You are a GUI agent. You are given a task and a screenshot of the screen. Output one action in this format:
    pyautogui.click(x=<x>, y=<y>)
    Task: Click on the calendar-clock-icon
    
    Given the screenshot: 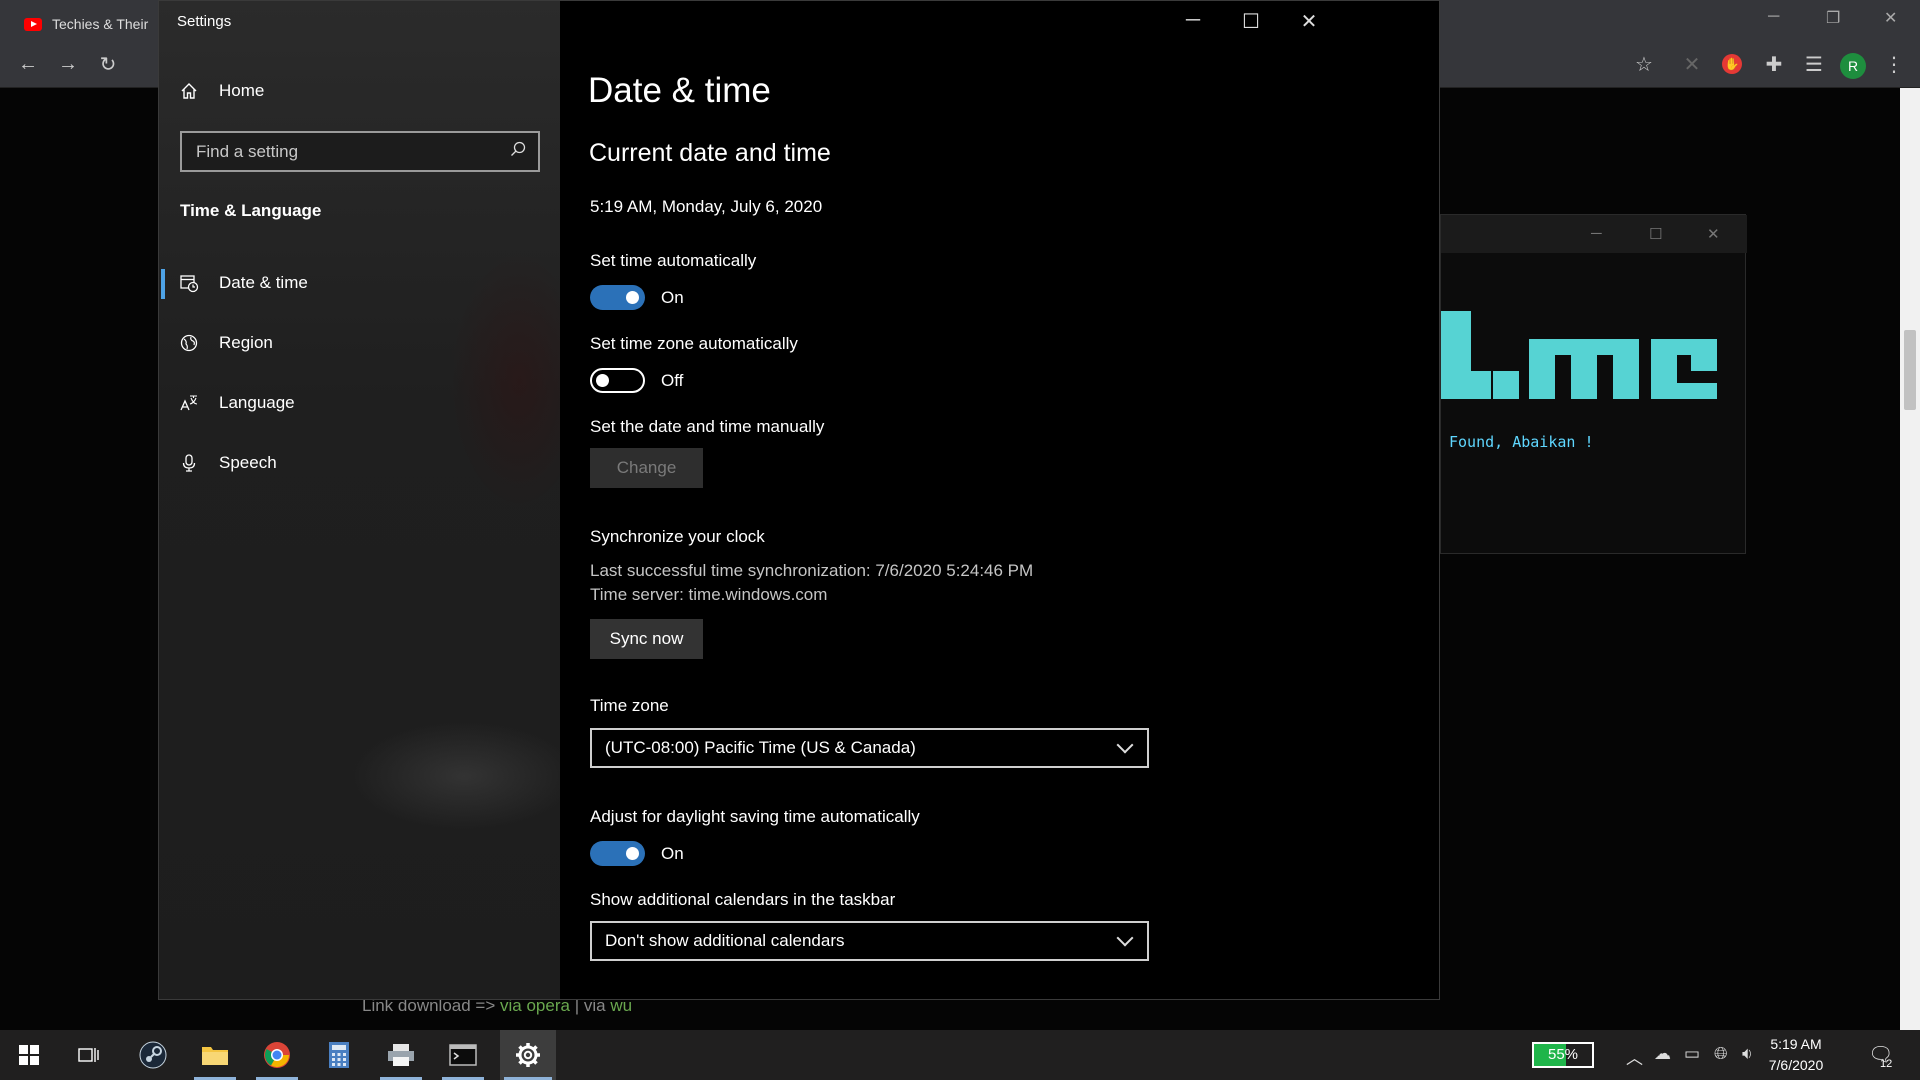 What is the action you would take?
    pyautogui.click(x=189, y=283)
    